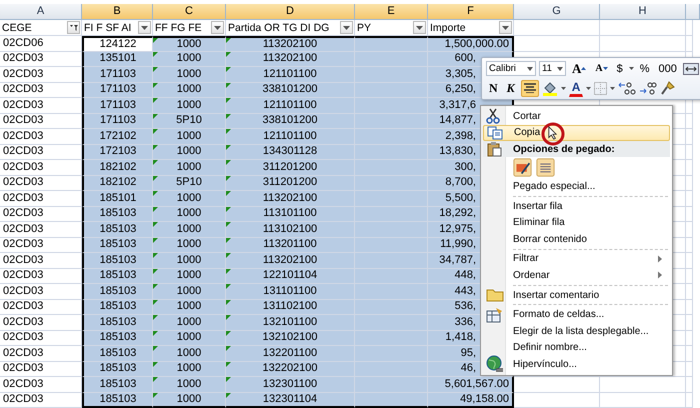 Image resolution: width=700 pixels, height=408 pixels. I want to click on importe-header: Importe, so click(448, 28).